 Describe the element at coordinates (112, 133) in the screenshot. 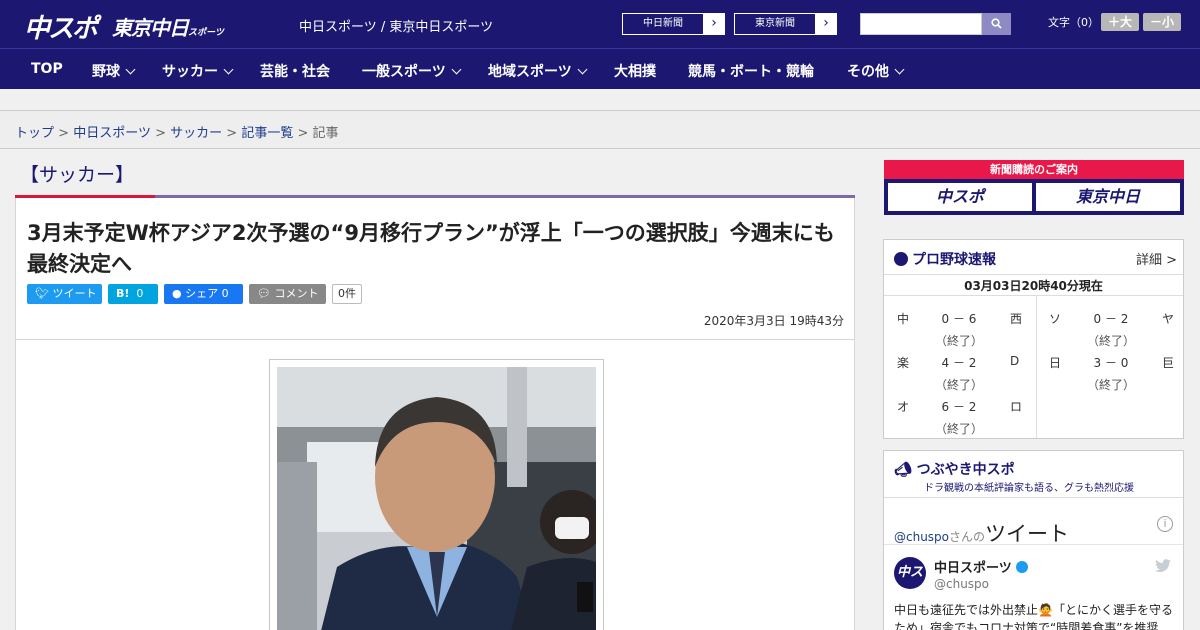

I see `breadcrumb-chunichi-sports: 中日スポーツ` at that location.